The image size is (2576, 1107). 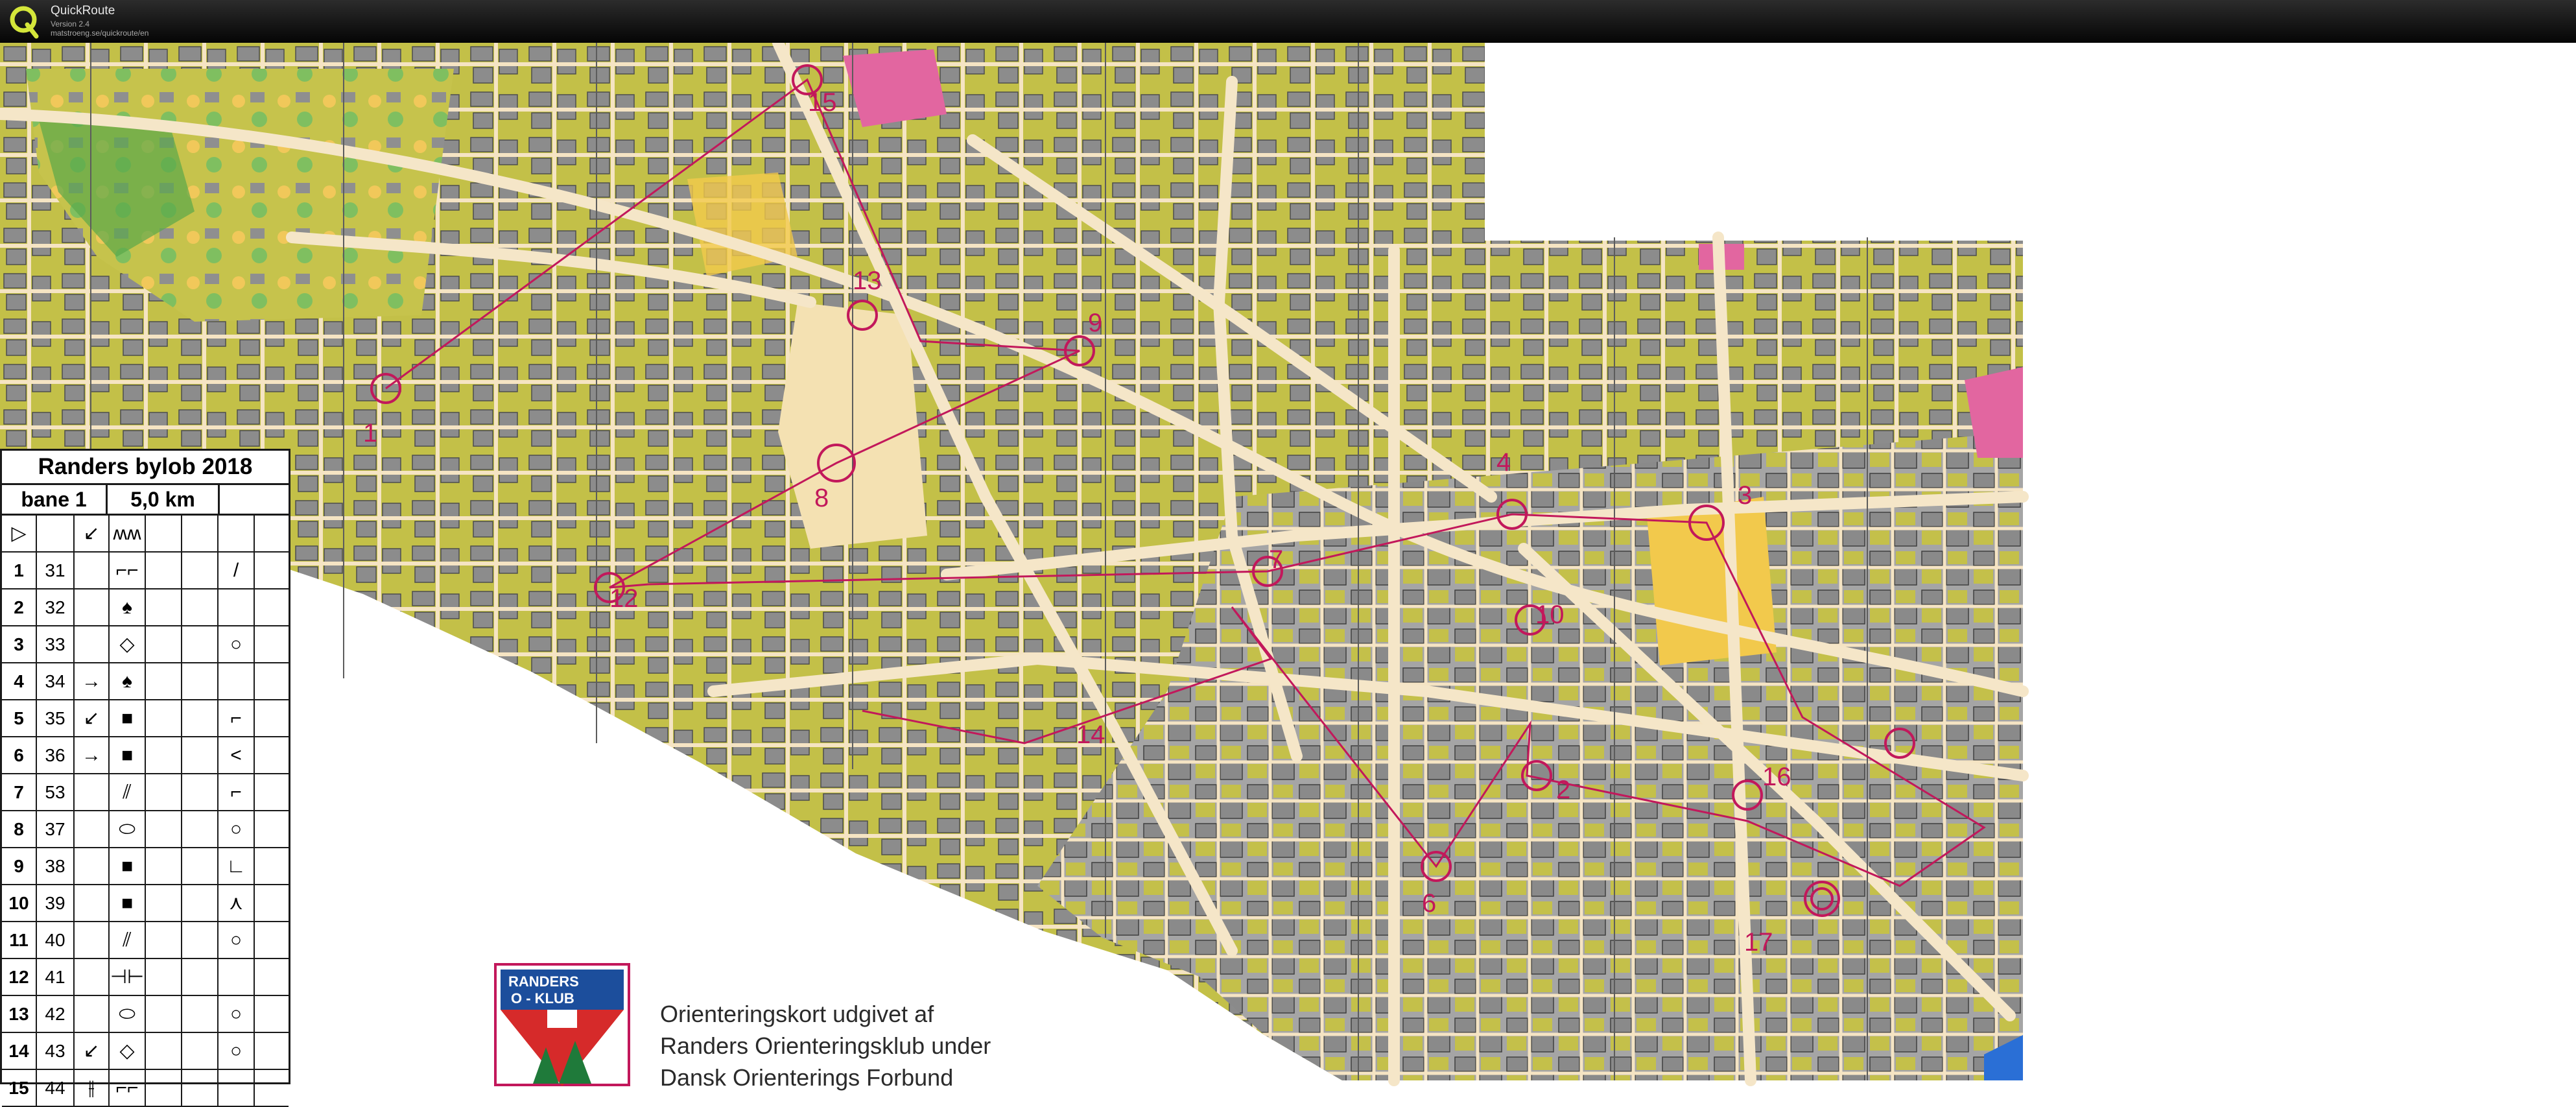 I want to click on legend-direction-symbol: ⫲, so click(x=92, y=1088).